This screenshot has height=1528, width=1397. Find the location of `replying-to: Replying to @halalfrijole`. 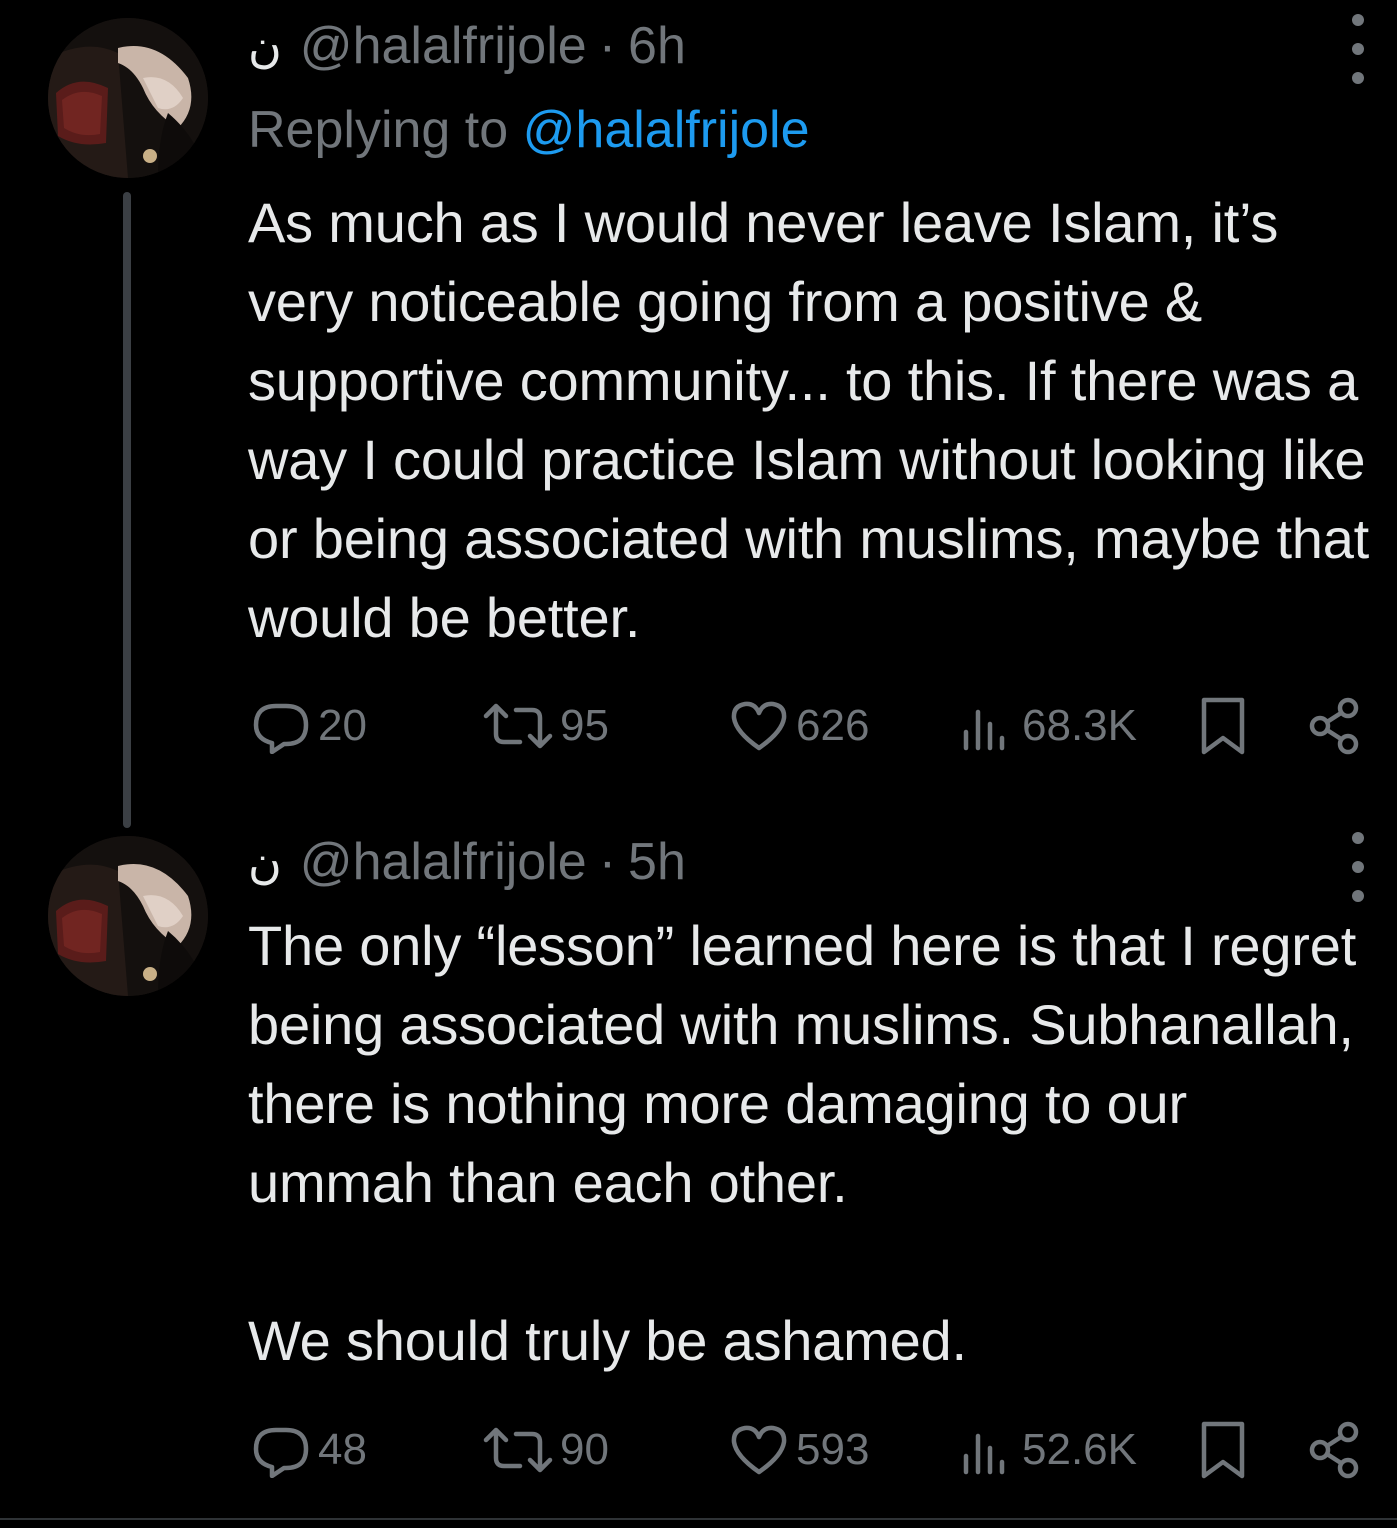

replying-to: Replying to @halalfrijole is located at coordinates (529, 130).